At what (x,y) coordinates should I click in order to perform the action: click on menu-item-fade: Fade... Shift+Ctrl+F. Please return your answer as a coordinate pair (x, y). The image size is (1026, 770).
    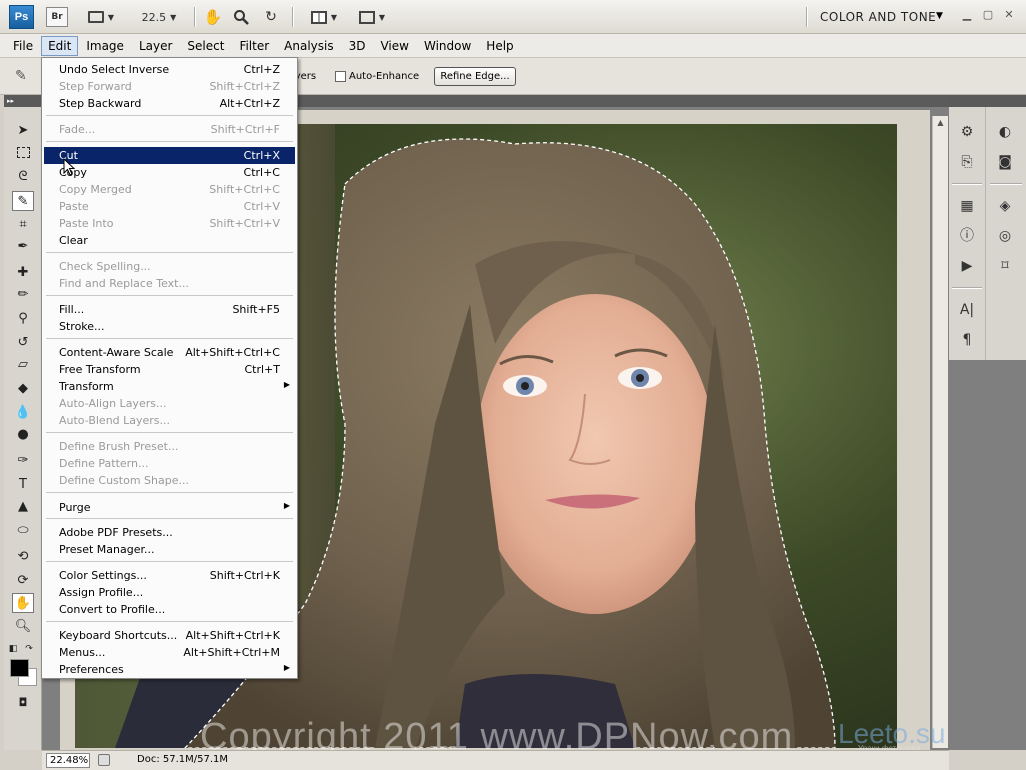
    Looking at the image, I should click on (169, 129).